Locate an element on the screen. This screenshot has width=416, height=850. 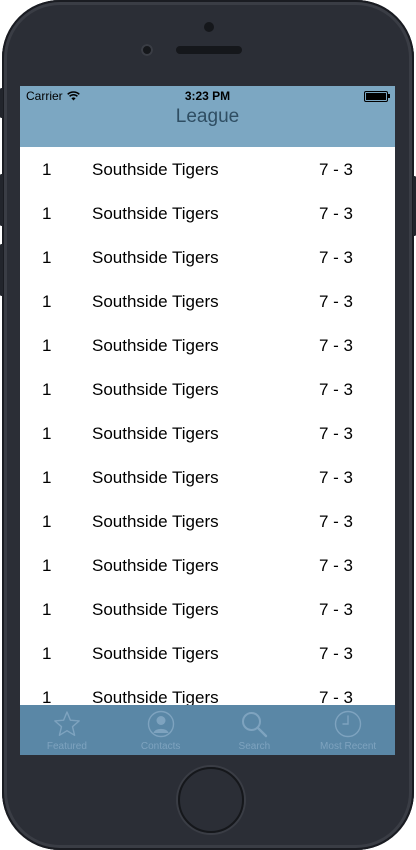
contacts-icon is located at coordinates (160, 724).